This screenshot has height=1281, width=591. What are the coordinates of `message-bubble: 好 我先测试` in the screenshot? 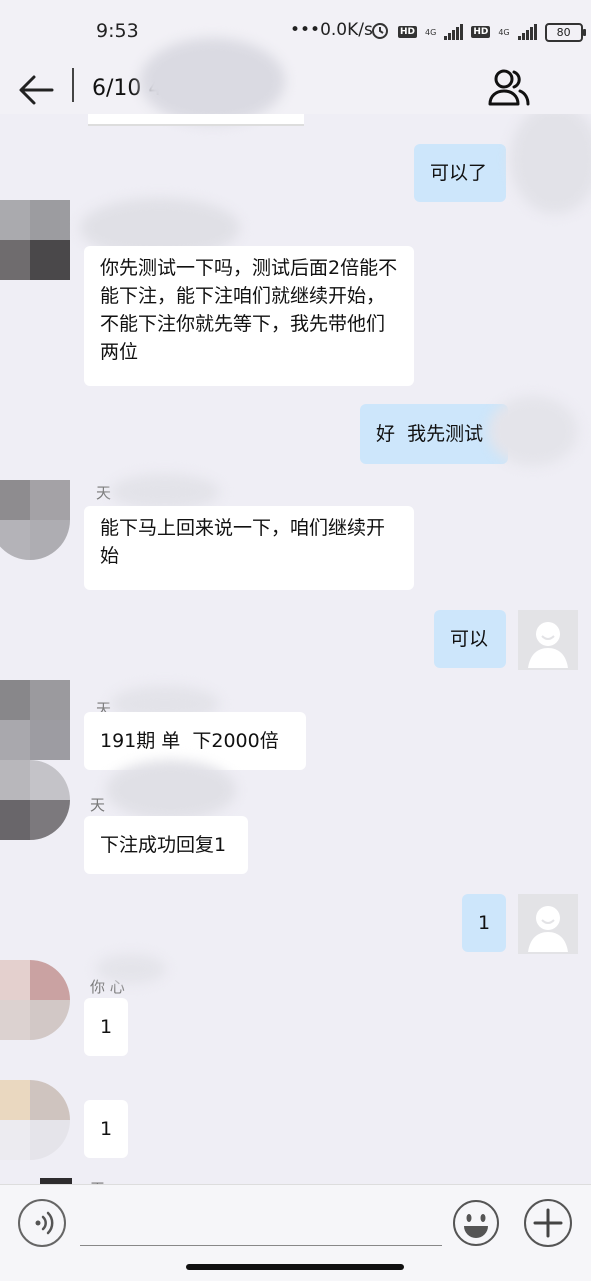 It's located at (434, 434).